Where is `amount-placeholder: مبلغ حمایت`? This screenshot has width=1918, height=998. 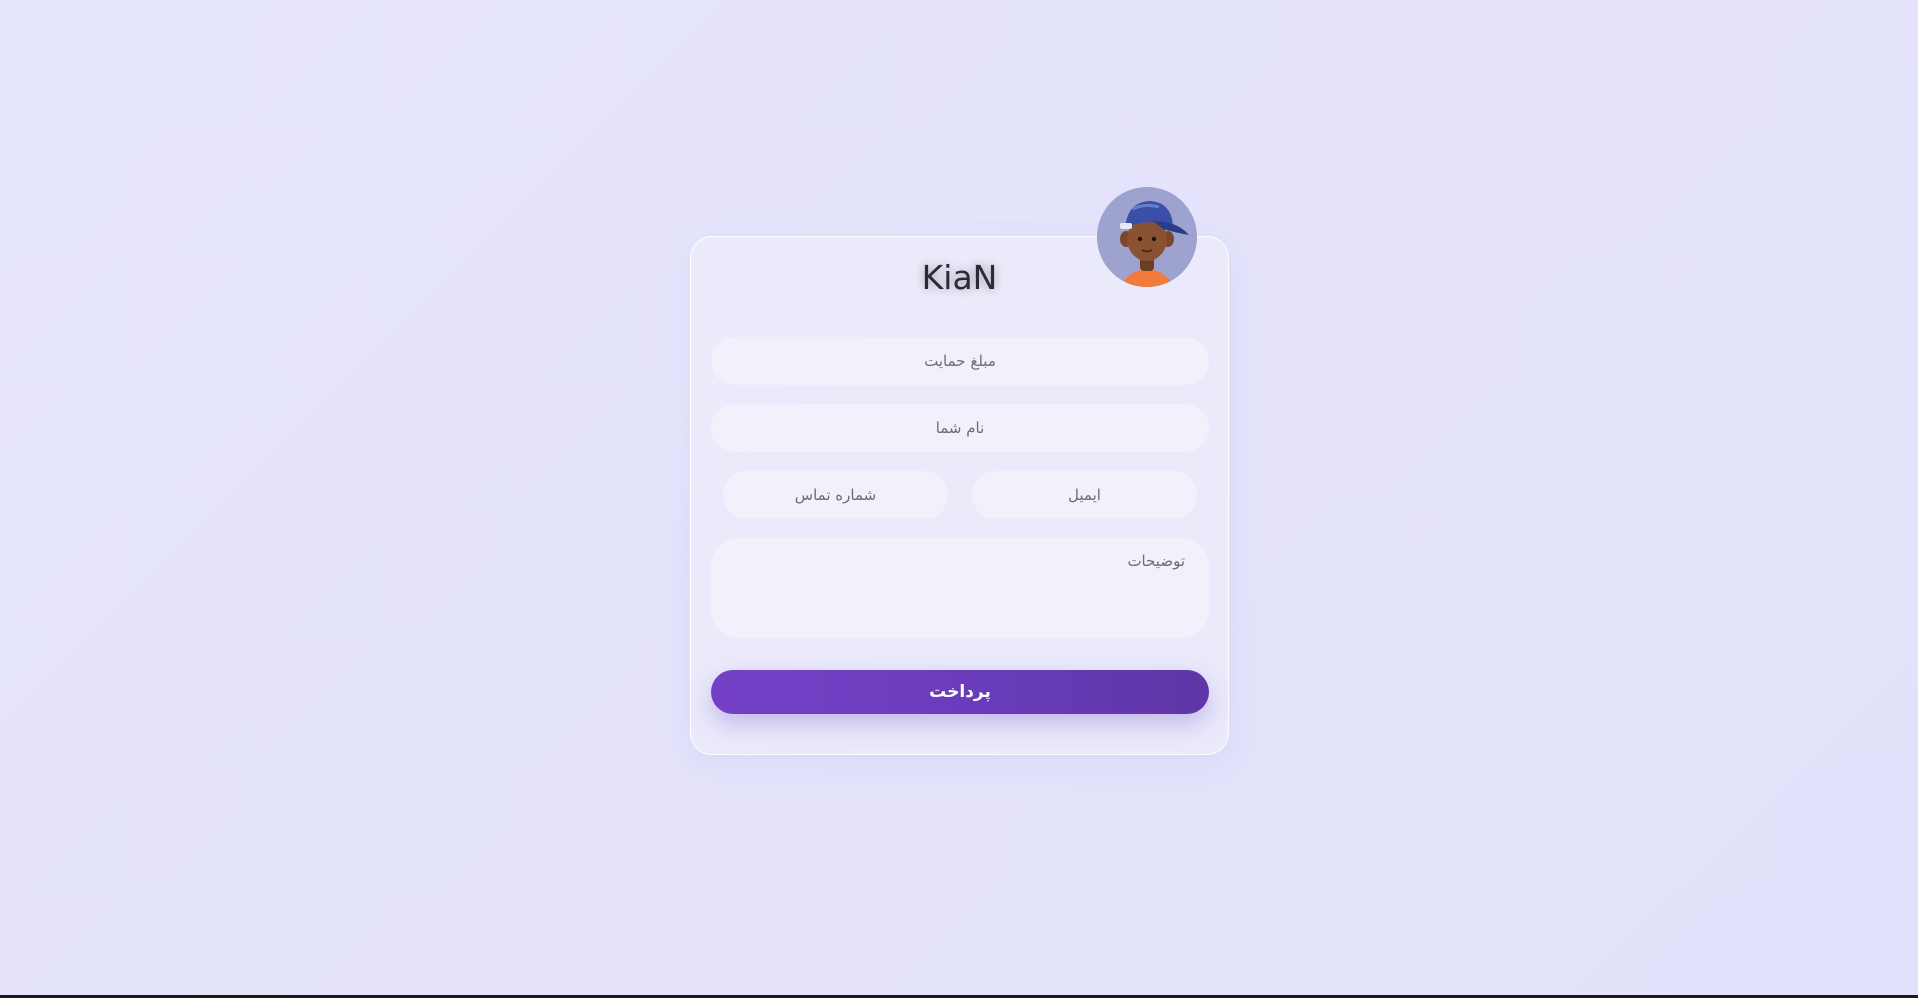 amount-placeholder: مبلغ حمایت is located at coordinates (960, 361).